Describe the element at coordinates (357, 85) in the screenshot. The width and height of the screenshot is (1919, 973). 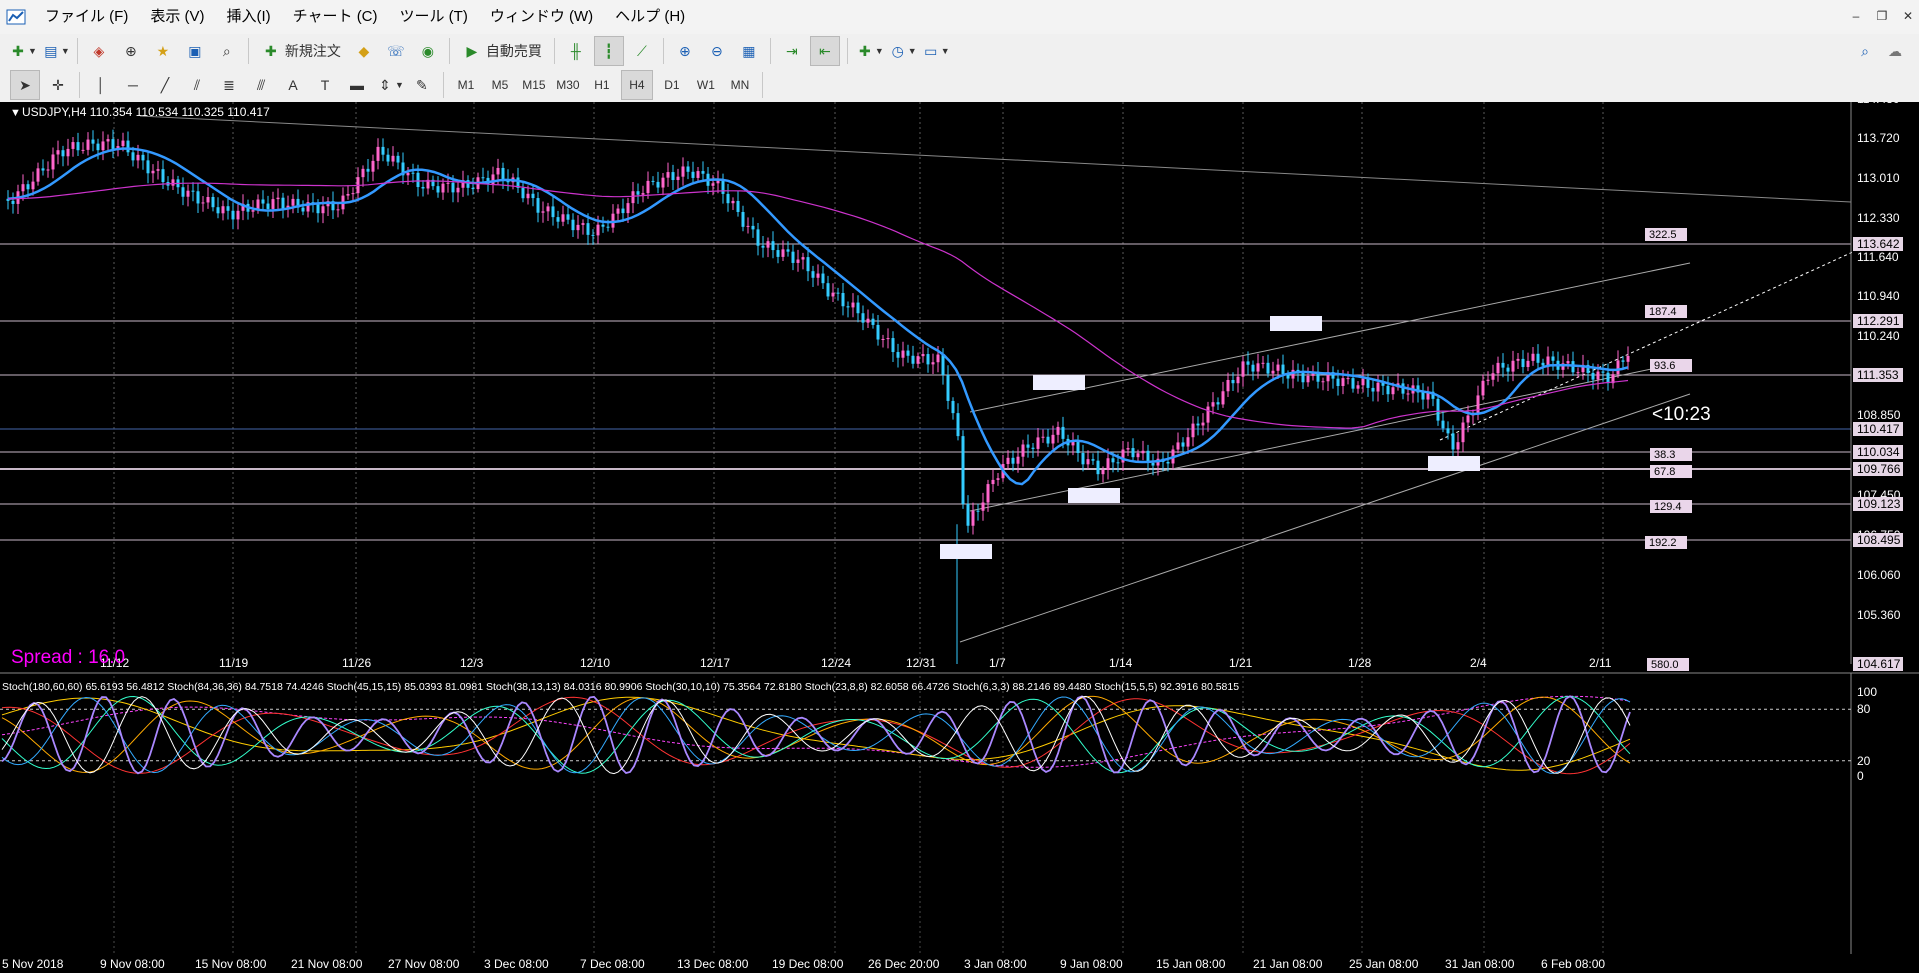
I see `rectangle-button: ▬` at that location.